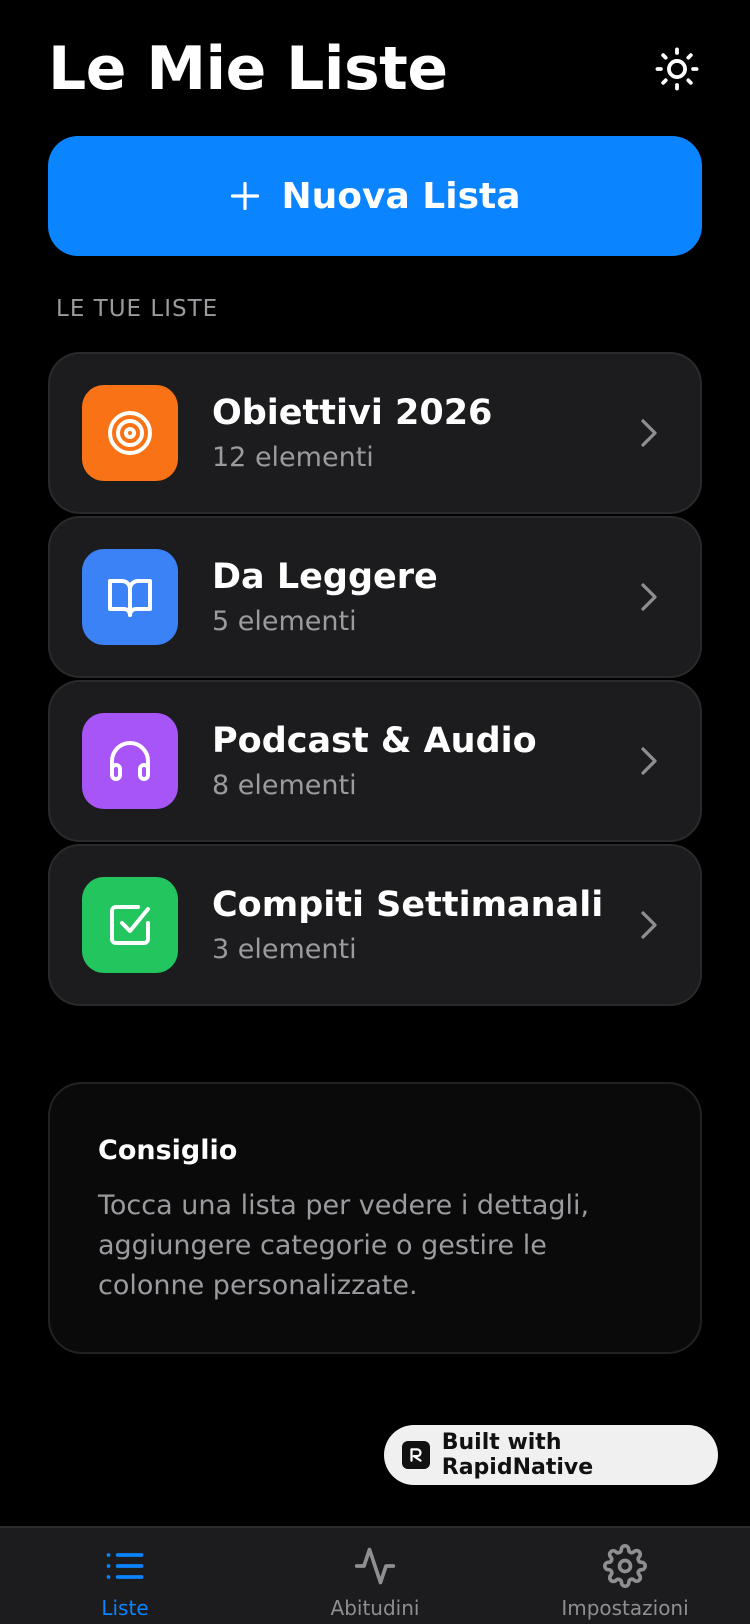 This screenshot has height=1624, width=750. I want to click on theme-toggle-button, so click(677, 69).